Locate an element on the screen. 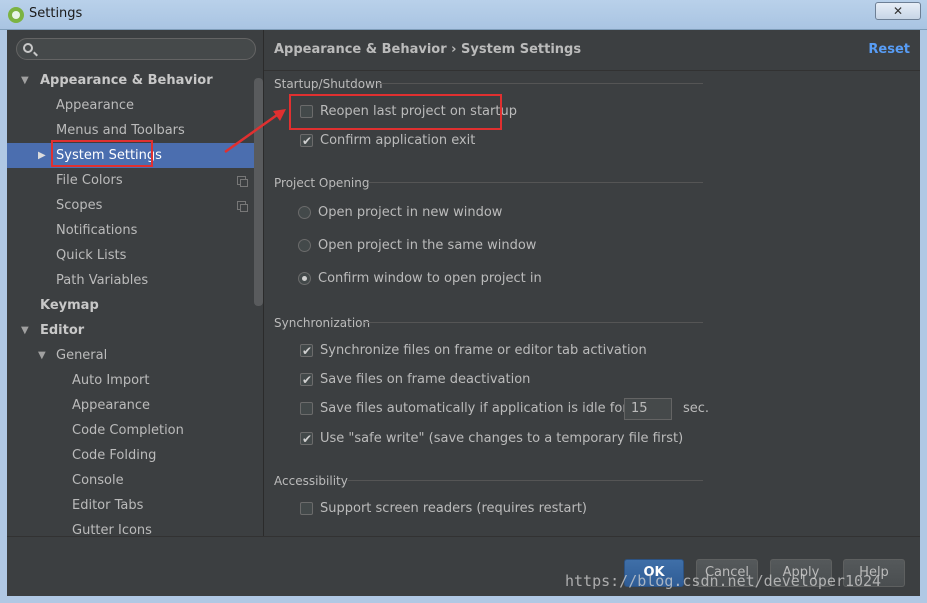  radio-new-window: Open project in new window is located at coordinates (413, 213).